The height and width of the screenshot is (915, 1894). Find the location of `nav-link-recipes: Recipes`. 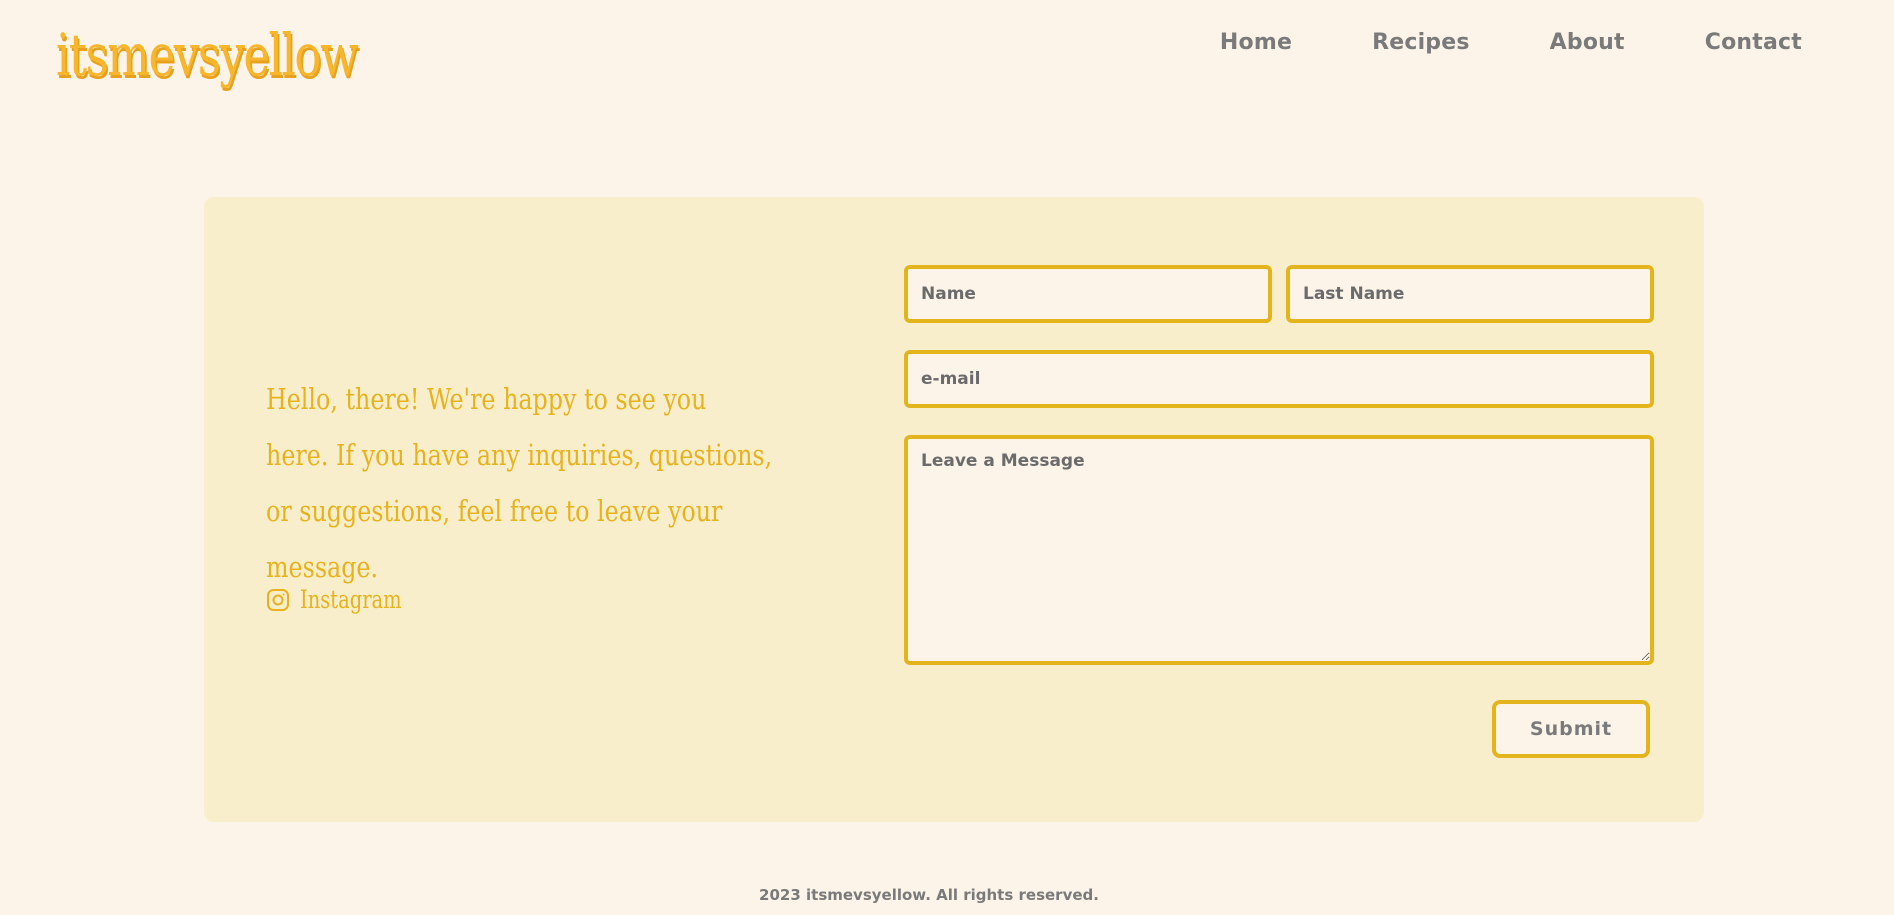

nav-link-recipes: Recipes is located at coordinates (1421, 43).